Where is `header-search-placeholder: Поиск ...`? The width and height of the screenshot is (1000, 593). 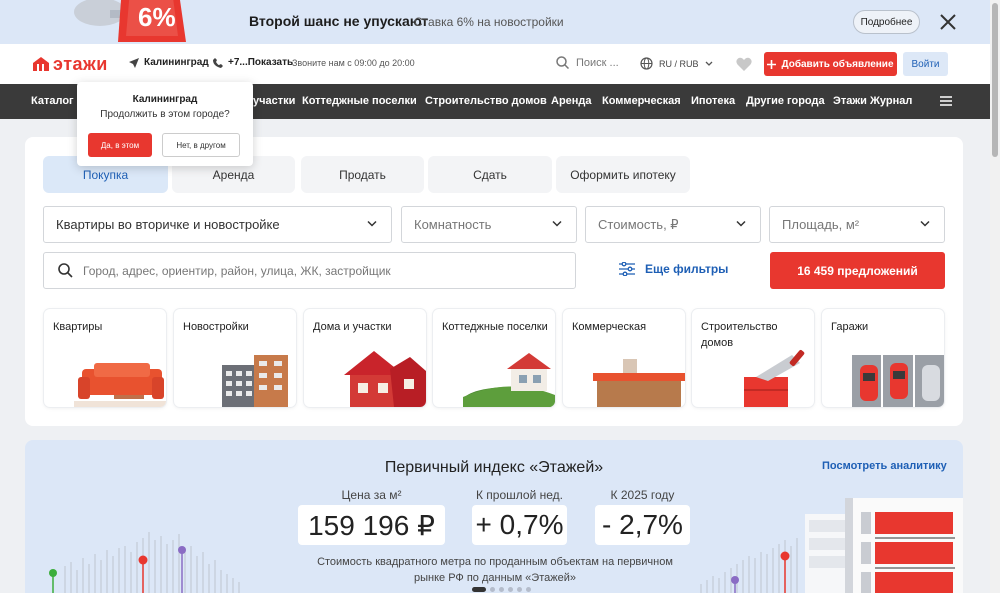 header-search-placeholder: Поиск ... is located at coordinates (597, 62).